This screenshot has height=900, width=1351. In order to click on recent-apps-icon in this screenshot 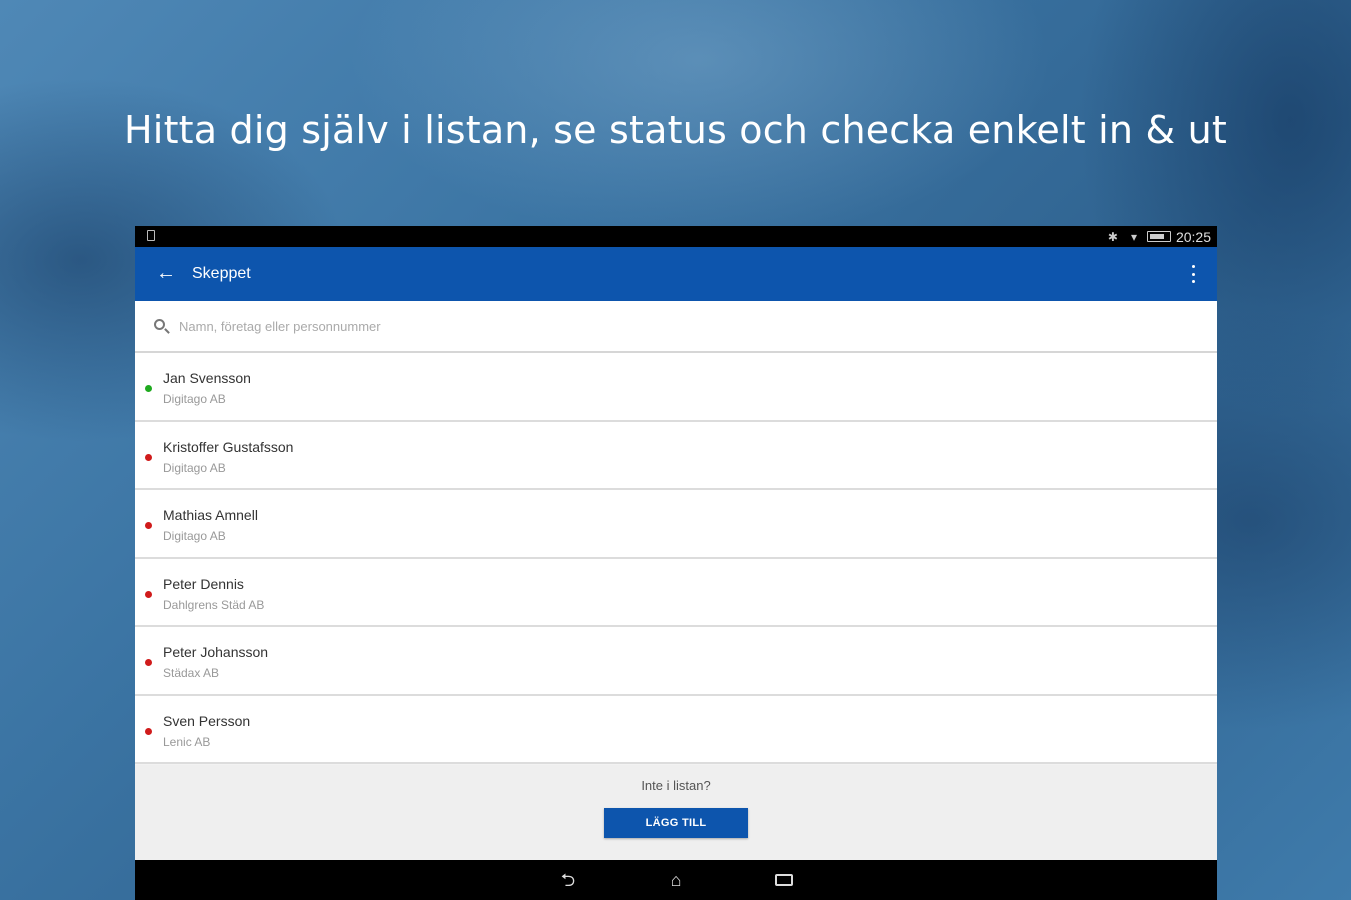, I will do `click(784, 880)`.